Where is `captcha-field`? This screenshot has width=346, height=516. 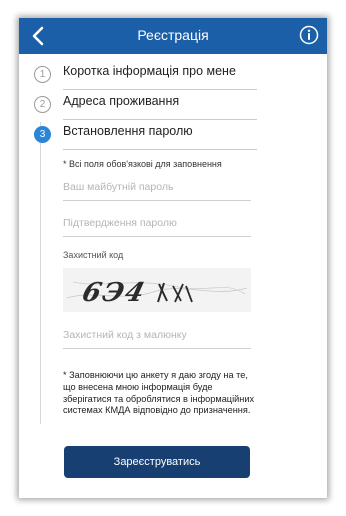
captcha-field is located at coordinates (157, 336).